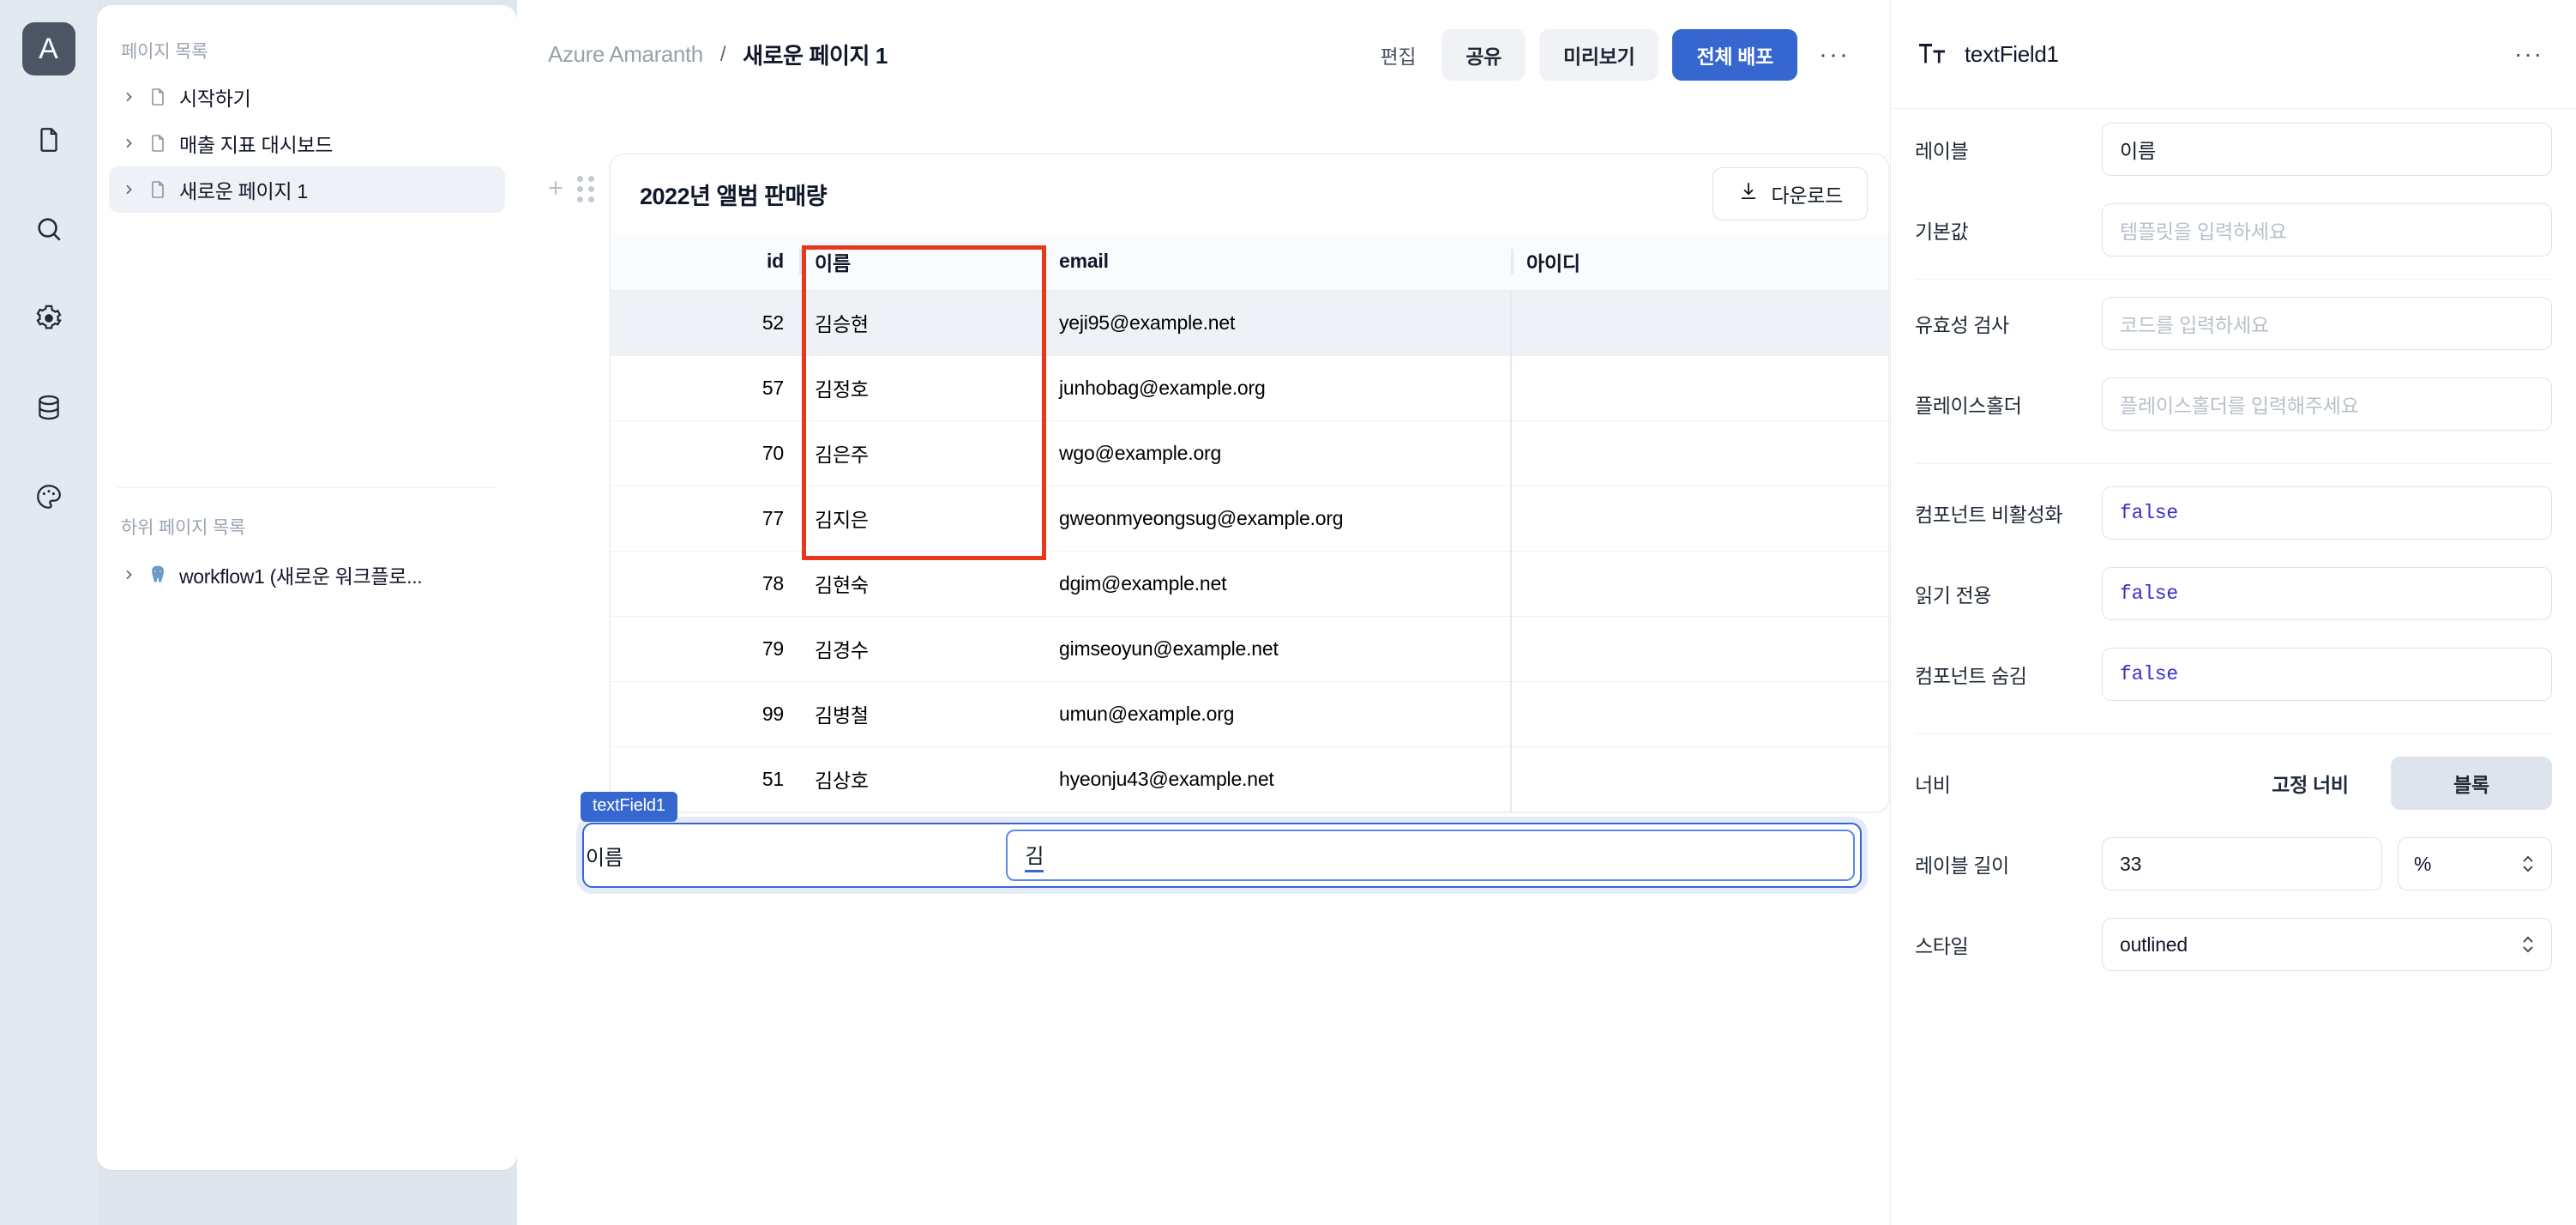  Describe the element at coordinates (629, 807) in the screenshot. I see `selected-widget-badge: textField1` at that location.